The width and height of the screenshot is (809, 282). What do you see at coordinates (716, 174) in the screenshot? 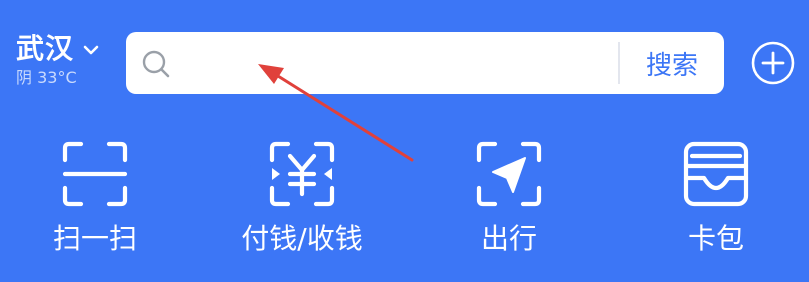
I see `card-wallet-icon` at bounding box center [716, 174].